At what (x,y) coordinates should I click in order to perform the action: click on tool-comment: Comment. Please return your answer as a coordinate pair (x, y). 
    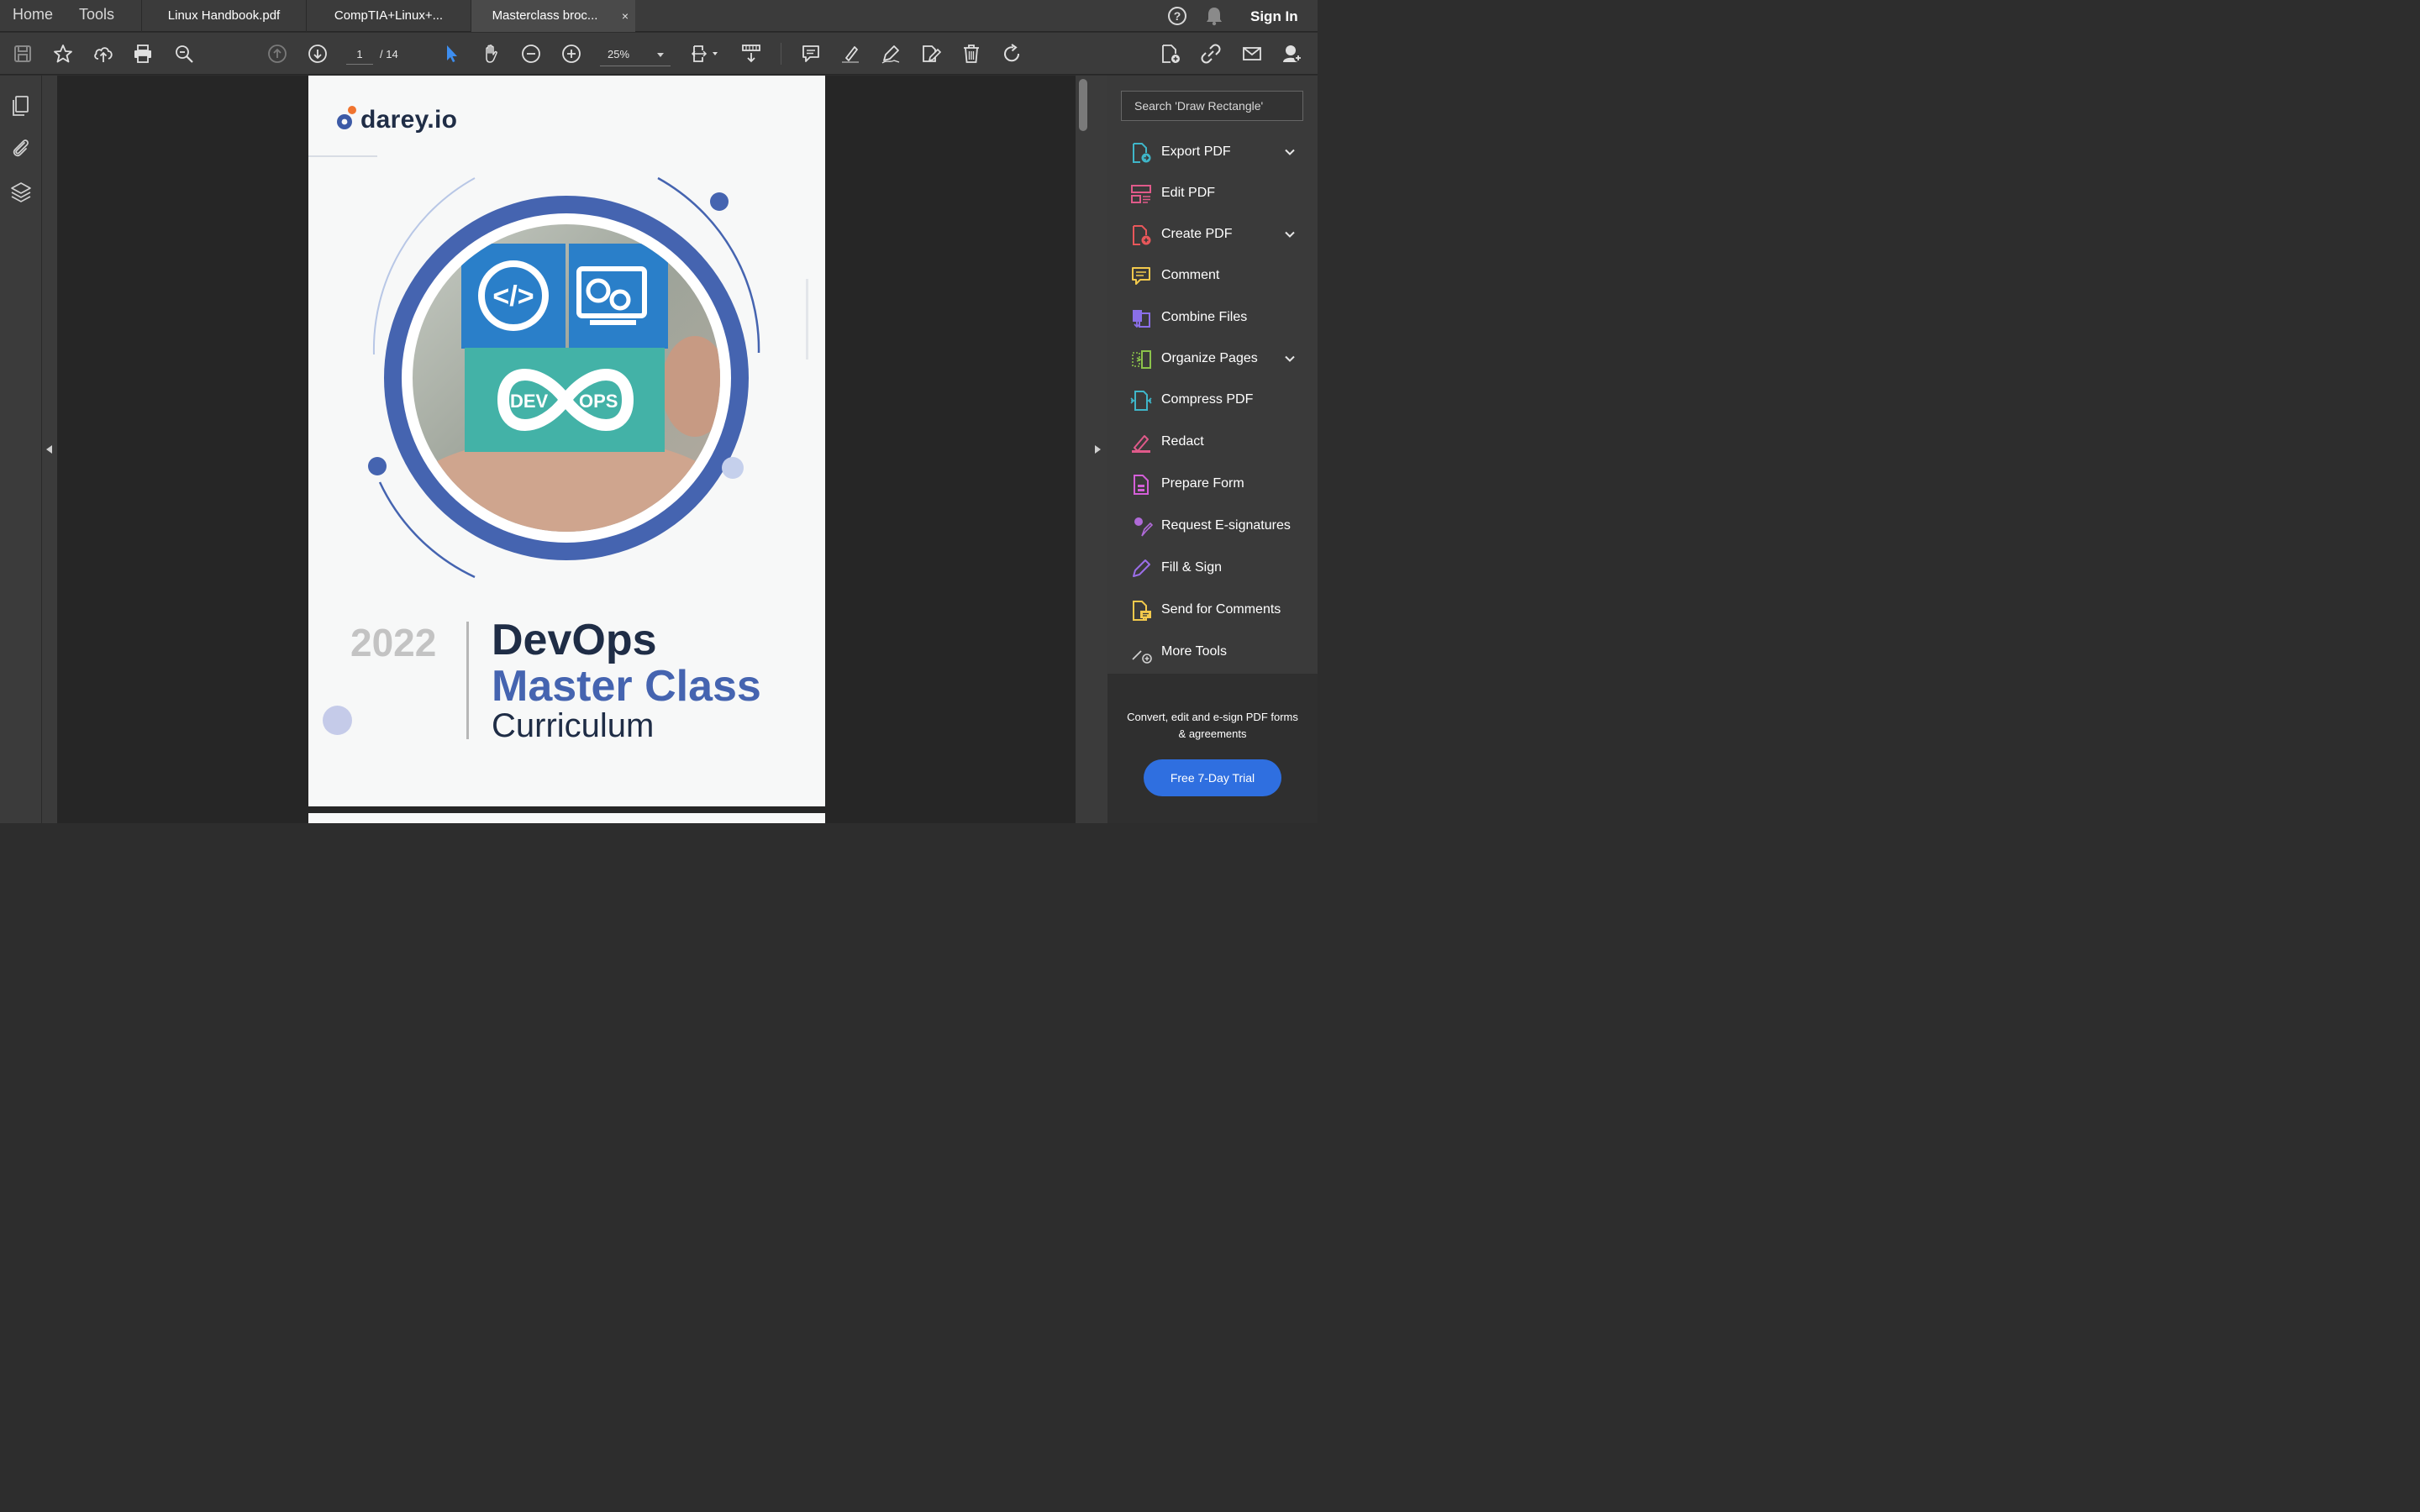
    Looking at the image, I should click on (1212, 276).